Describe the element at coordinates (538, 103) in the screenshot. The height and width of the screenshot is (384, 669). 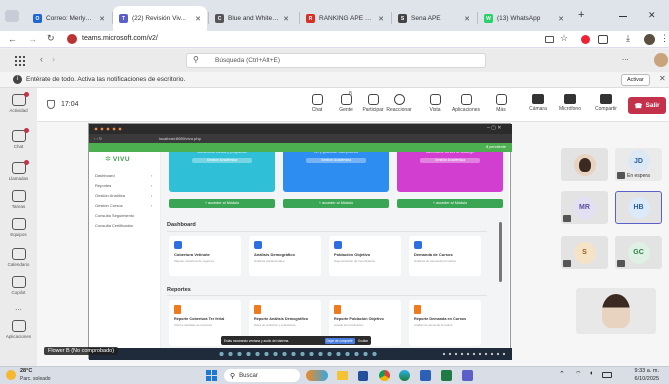
I see `control-camera: Cámara` at that location.